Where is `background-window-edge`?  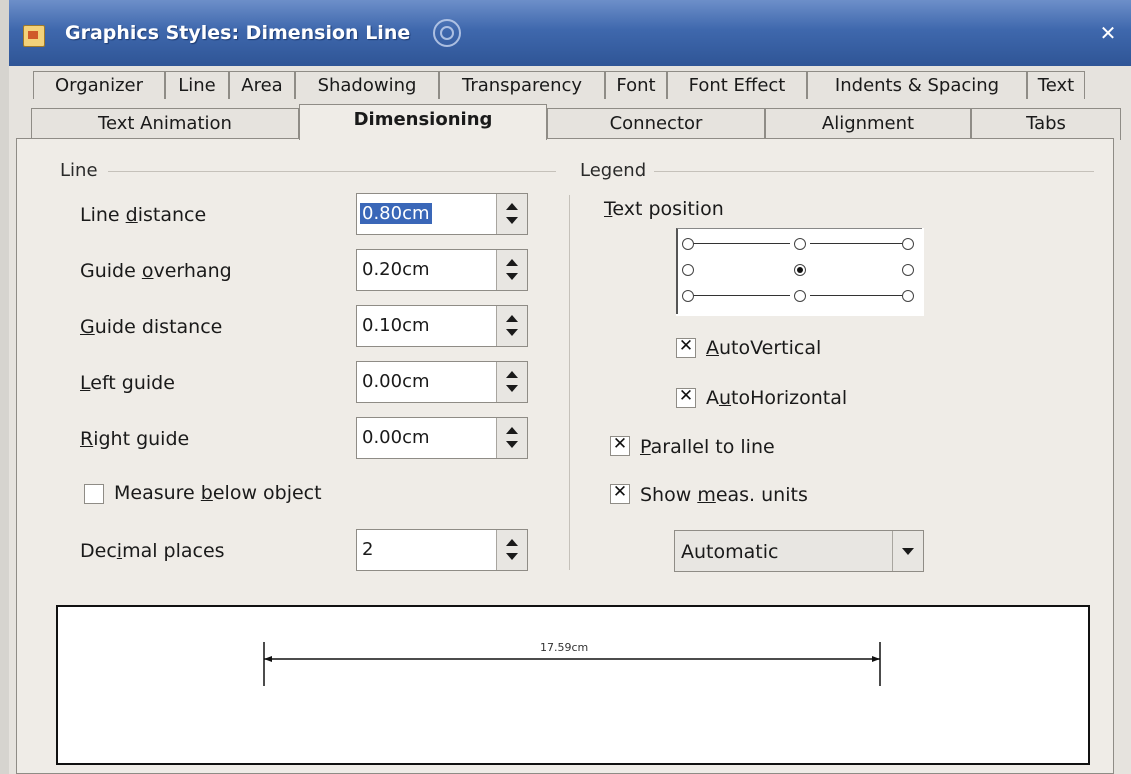 background-window-edge is located at coordinates (4, 387).